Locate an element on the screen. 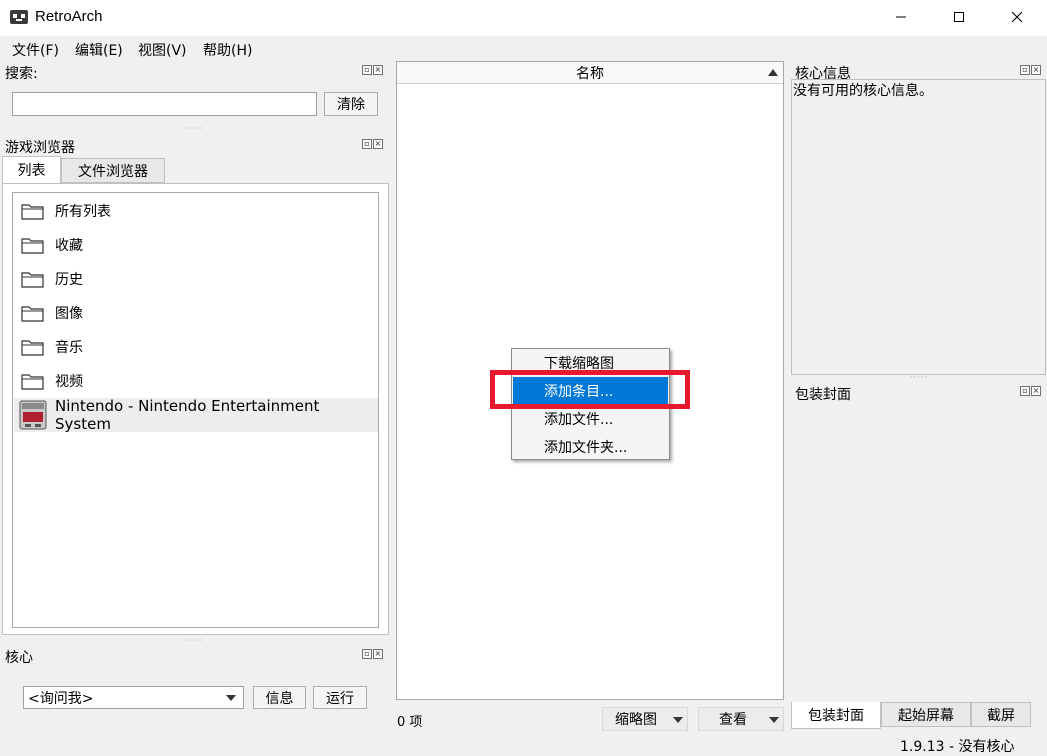 This screenshot has width=1047, height=756. list-item-label: 所有列表 is located at coordinates (83, 212).